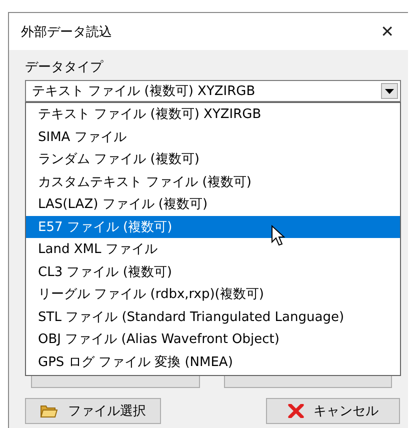 The image size is (409, 428). What do you see at coordinates (213, 227) in the screenshot?
I see `dropdown-option: E57 ファイル (複数可)` at bounding box center [213, 227].